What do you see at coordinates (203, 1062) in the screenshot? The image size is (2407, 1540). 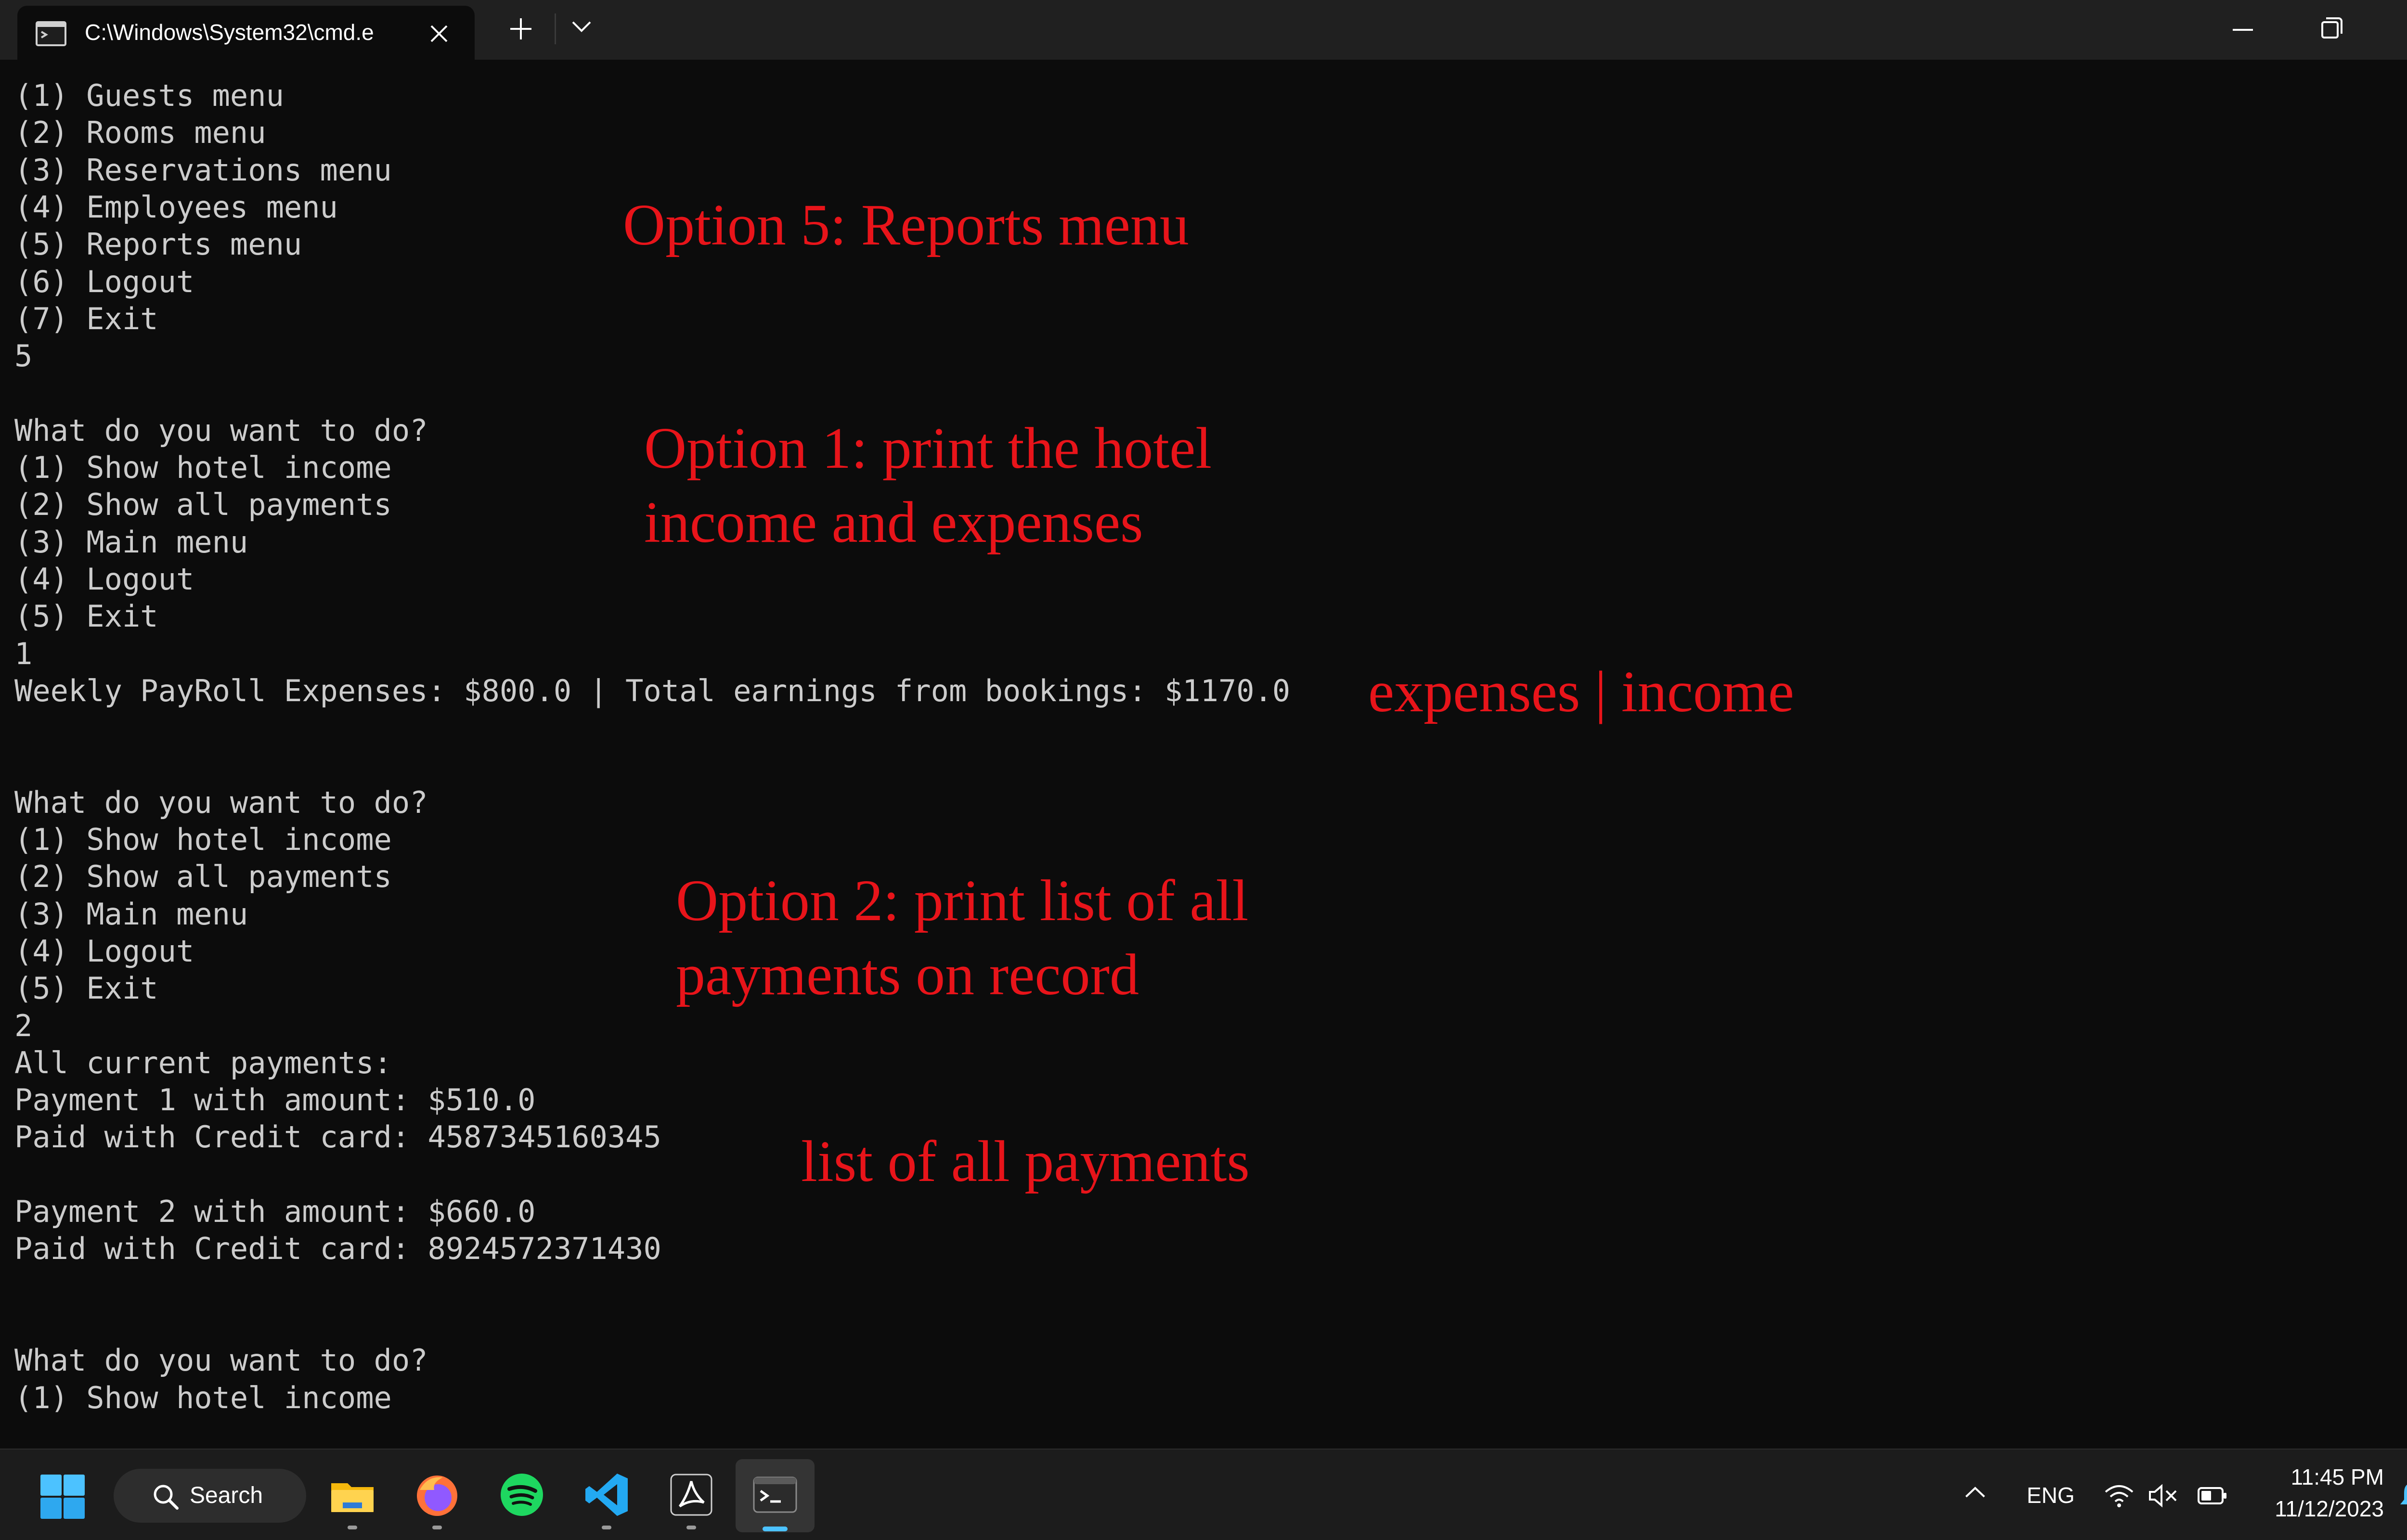 I see `terminal-line: All current payments:` at bounding box center [203, 1062].